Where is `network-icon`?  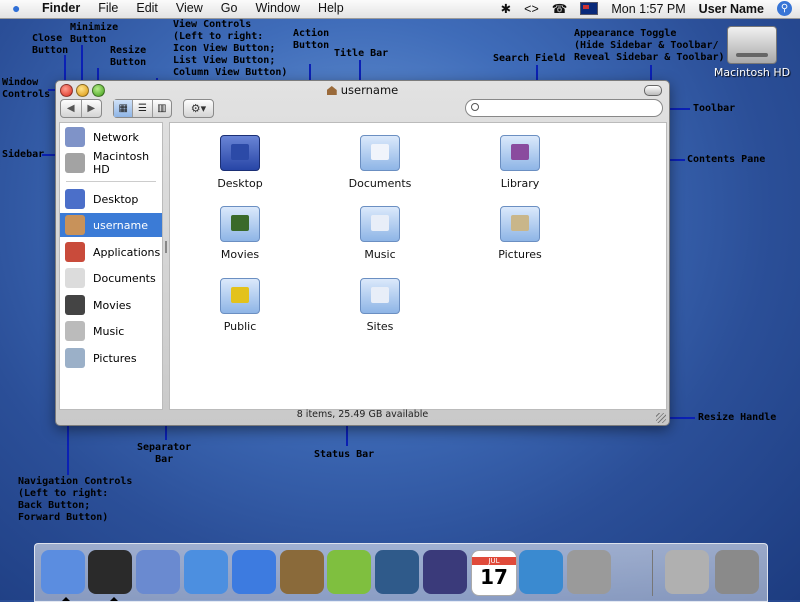 network-icon is located at coordinates (75, 137).